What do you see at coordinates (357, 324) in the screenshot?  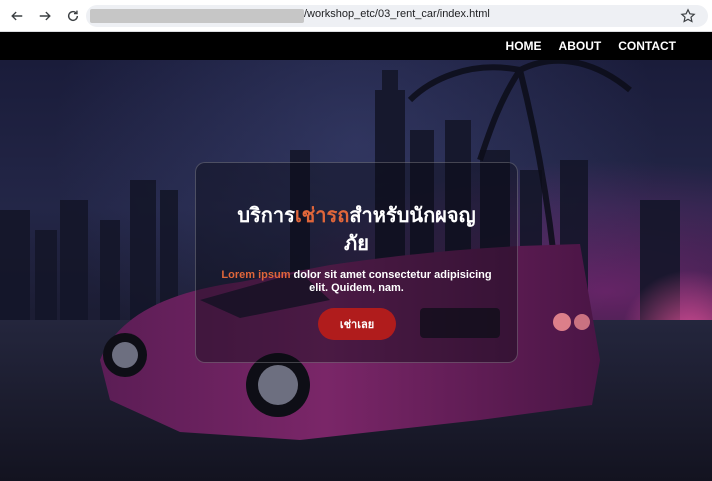 I see `rent-now-button: เช่าเลย` at bounding box center [357, 324].